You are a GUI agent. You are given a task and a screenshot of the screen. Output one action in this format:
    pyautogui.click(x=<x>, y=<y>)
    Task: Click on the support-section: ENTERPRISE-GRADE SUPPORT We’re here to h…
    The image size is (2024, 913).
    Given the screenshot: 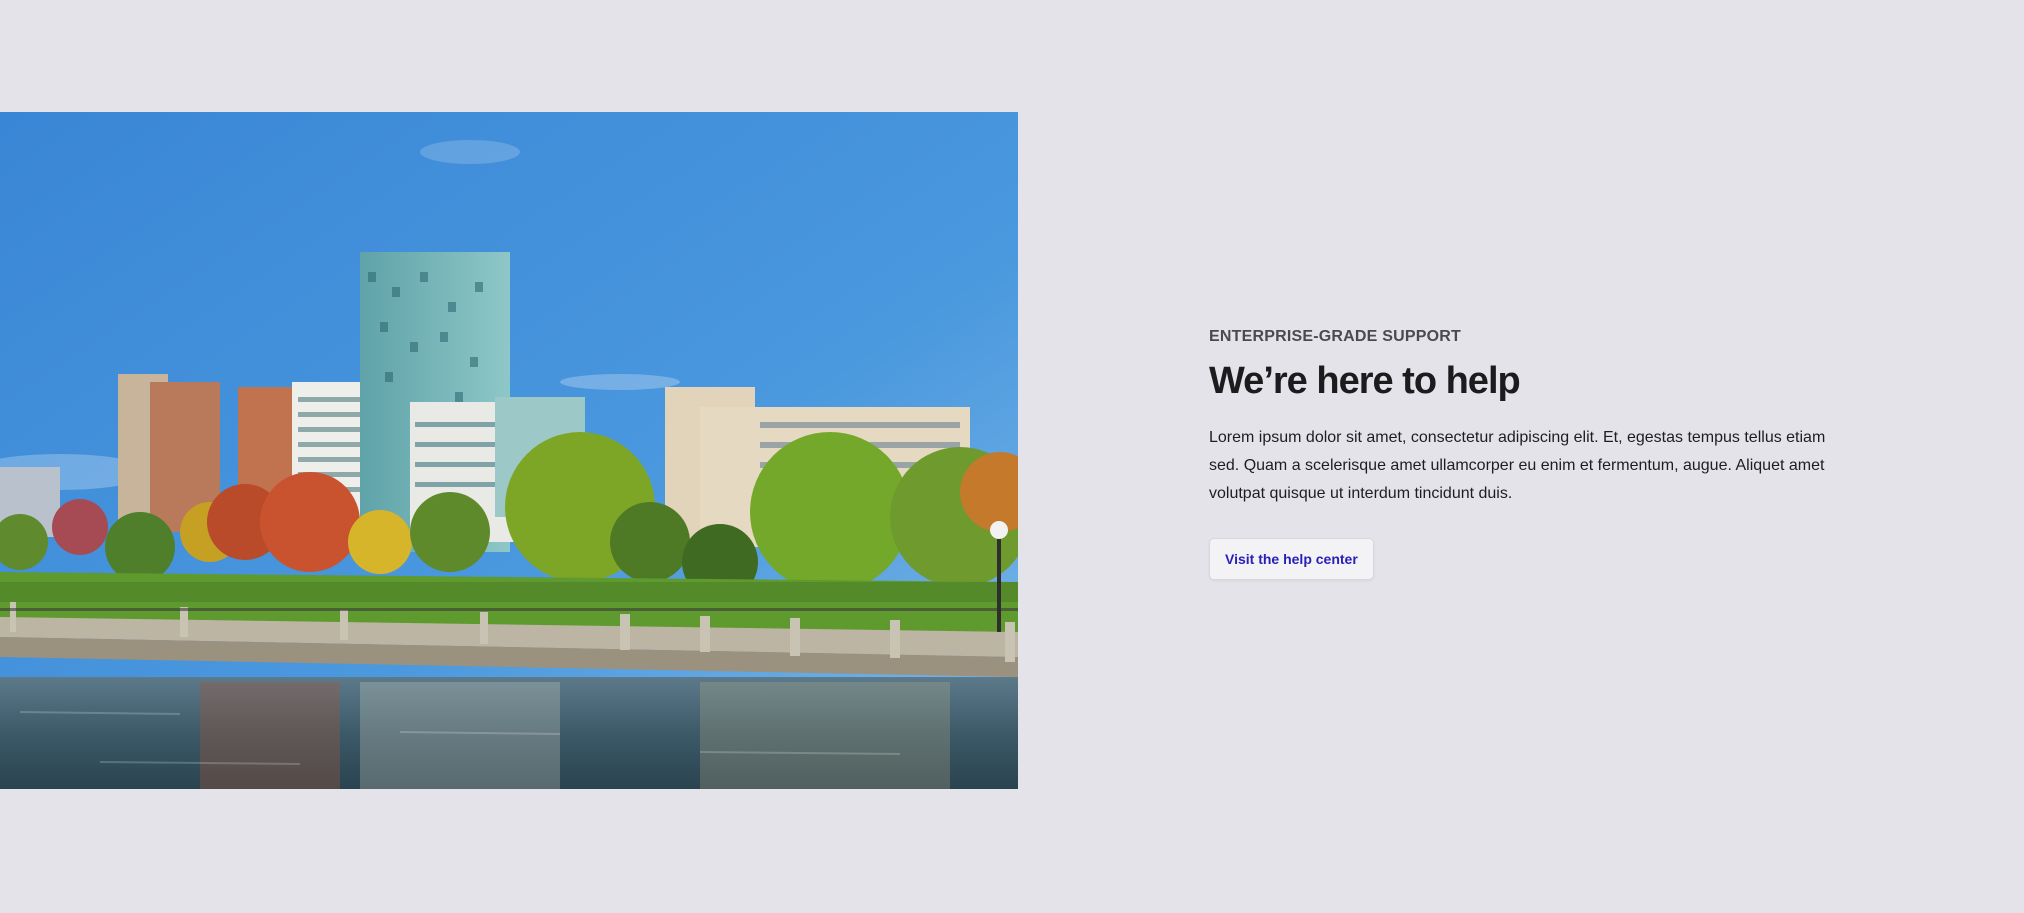 What is the action you would take?
    pyautogui.click(x=1529, y=453)
    